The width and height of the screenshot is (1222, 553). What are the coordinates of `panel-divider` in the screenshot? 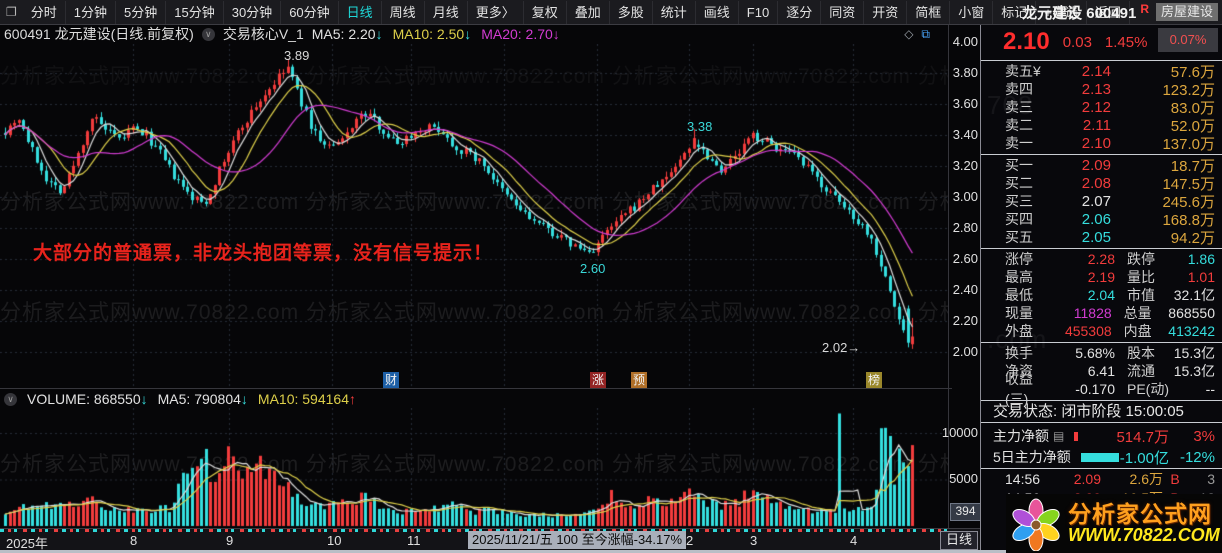 It's located at (1101, 422).